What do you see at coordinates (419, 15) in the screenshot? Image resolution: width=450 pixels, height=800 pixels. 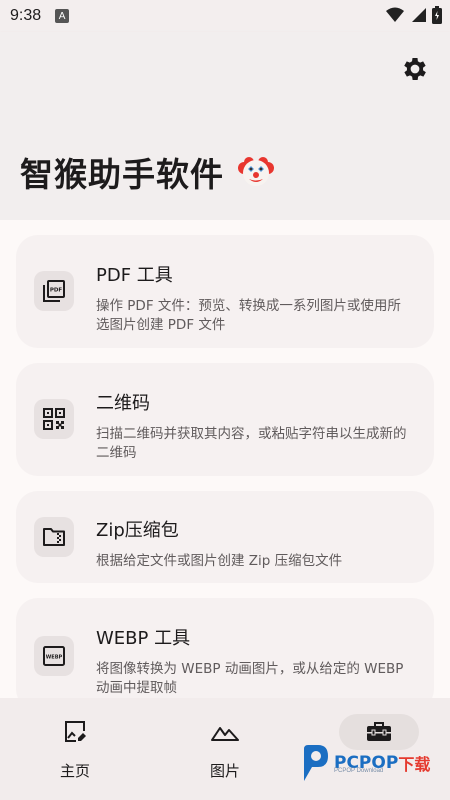 I see `signal-icon` at bounding box center [419, 15].